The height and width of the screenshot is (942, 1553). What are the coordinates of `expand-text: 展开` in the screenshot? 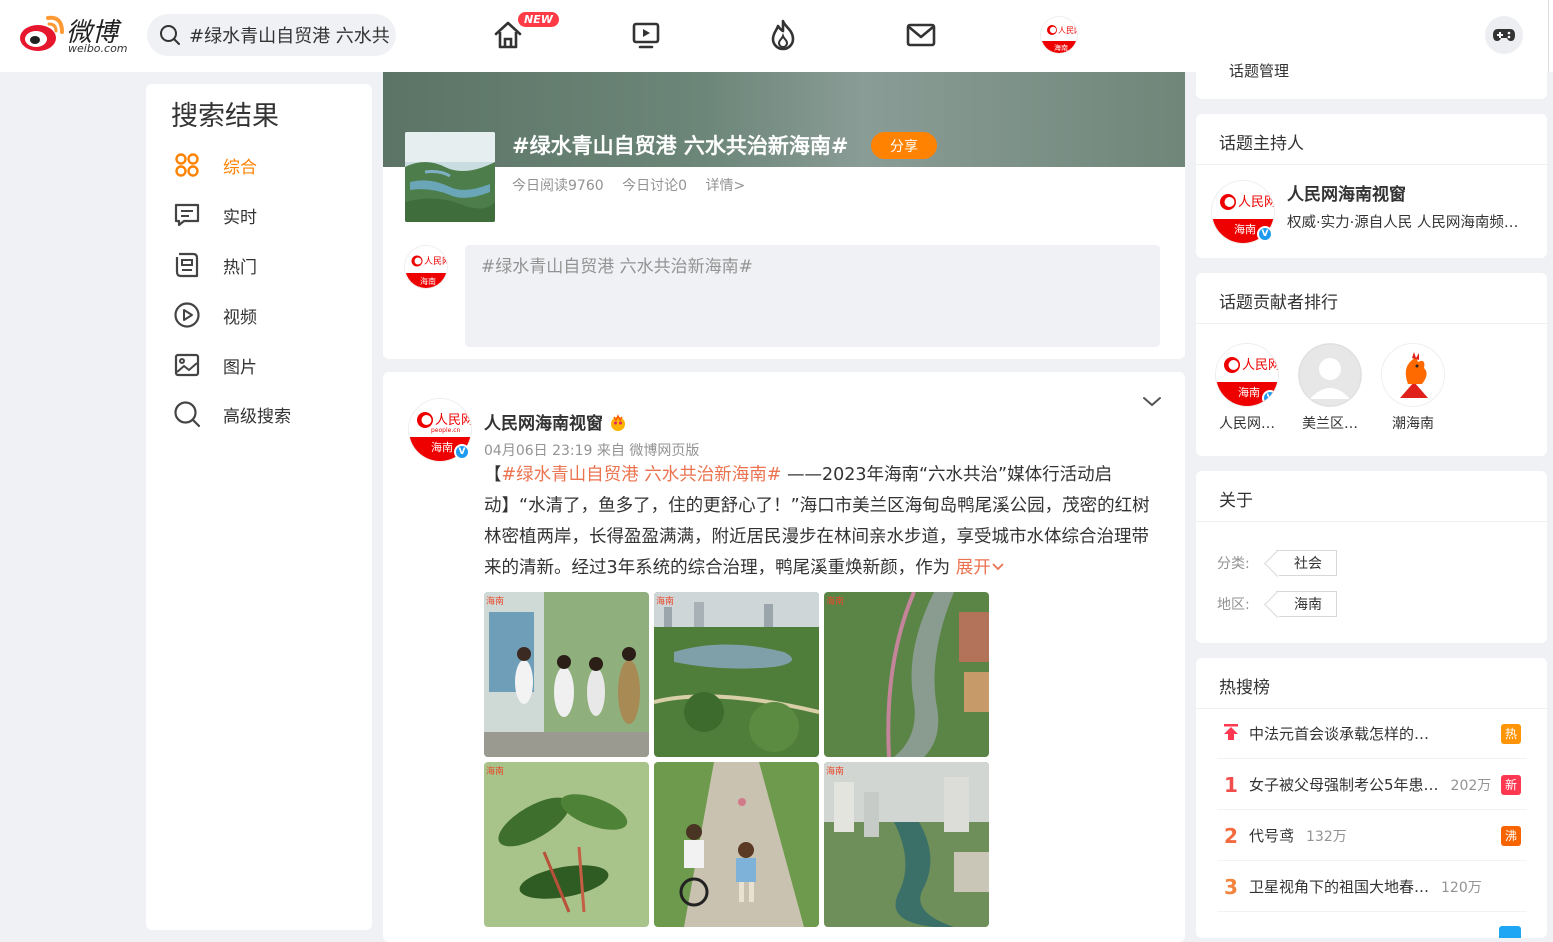 It's located at (973, 568).